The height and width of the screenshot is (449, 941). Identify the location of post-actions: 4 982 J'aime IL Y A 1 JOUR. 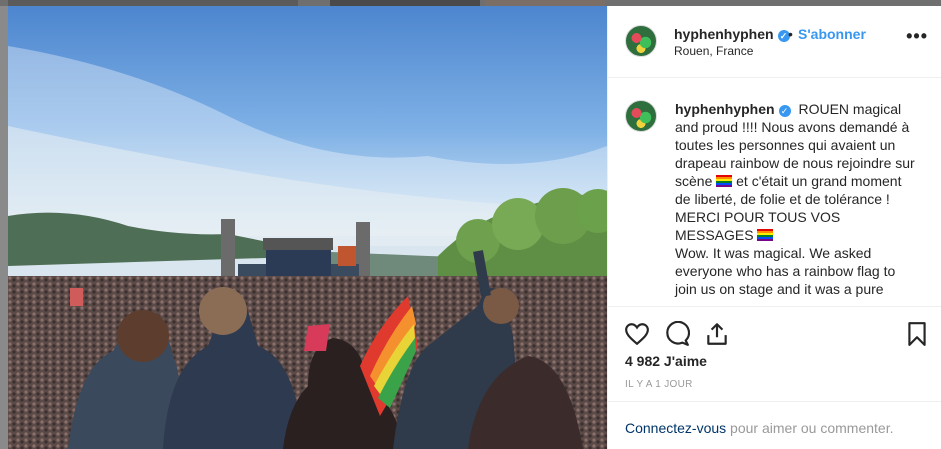
(774, 361).